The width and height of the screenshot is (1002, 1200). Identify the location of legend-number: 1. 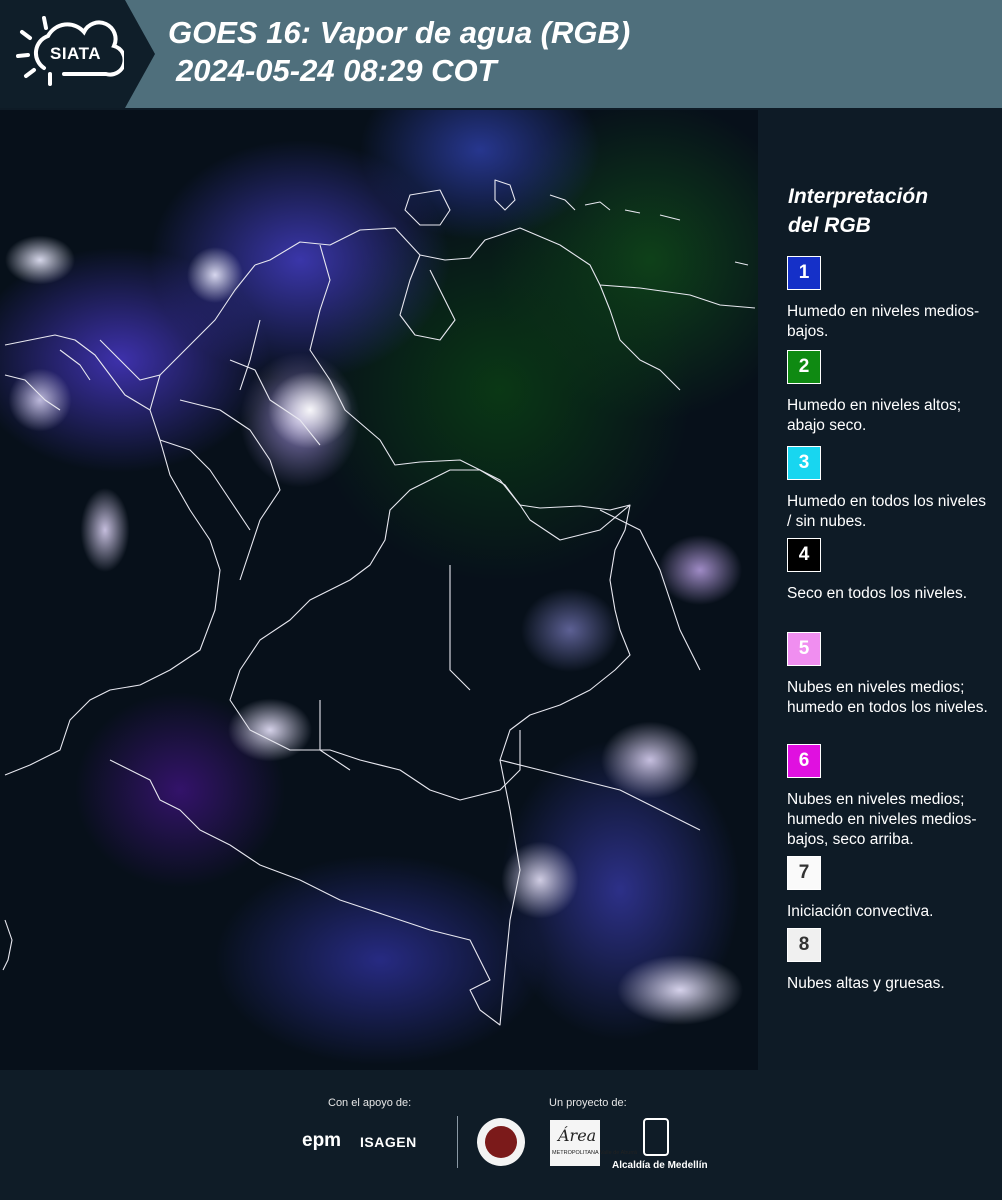
(804, 272).